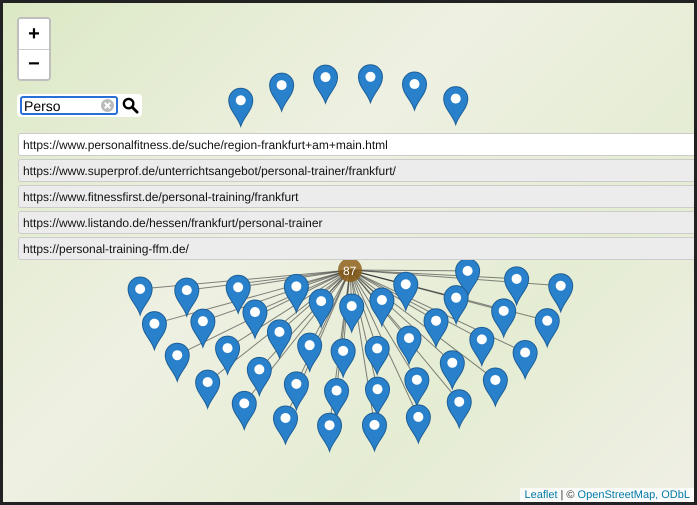  Describe the element at coordinates (349, 271) in the screenshot. I see `cluster-count: 87` at that location.